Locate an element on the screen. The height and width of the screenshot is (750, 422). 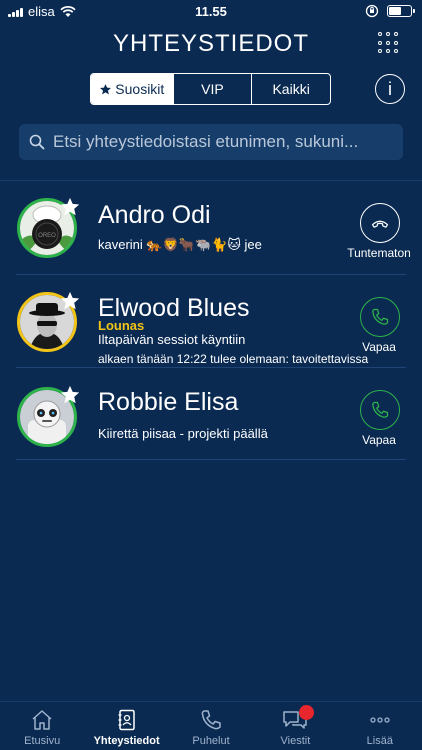
contact-status: kaverini 🐅🦁🐂🐃🐈🐱 jee is located at coordinates (180, 244).